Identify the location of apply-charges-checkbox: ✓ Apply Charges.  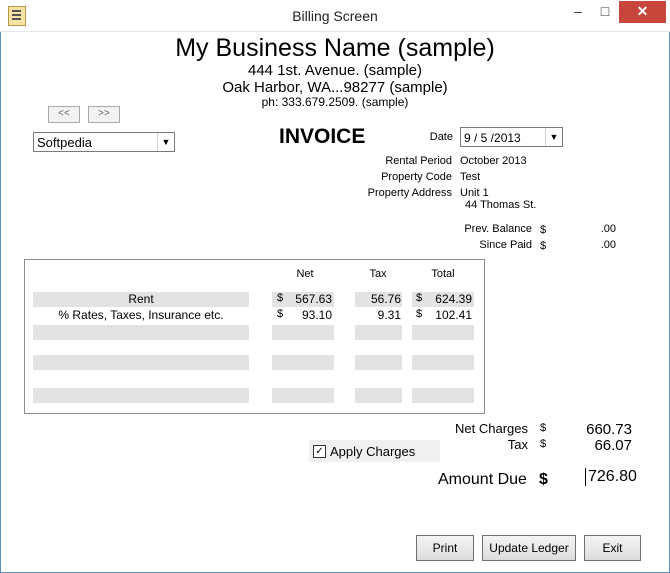
(374, 451).